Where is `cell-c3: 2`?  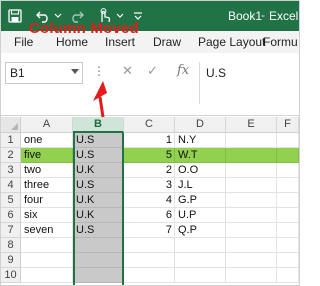
cell-c3: 2 is located at coordinates (149, 170).